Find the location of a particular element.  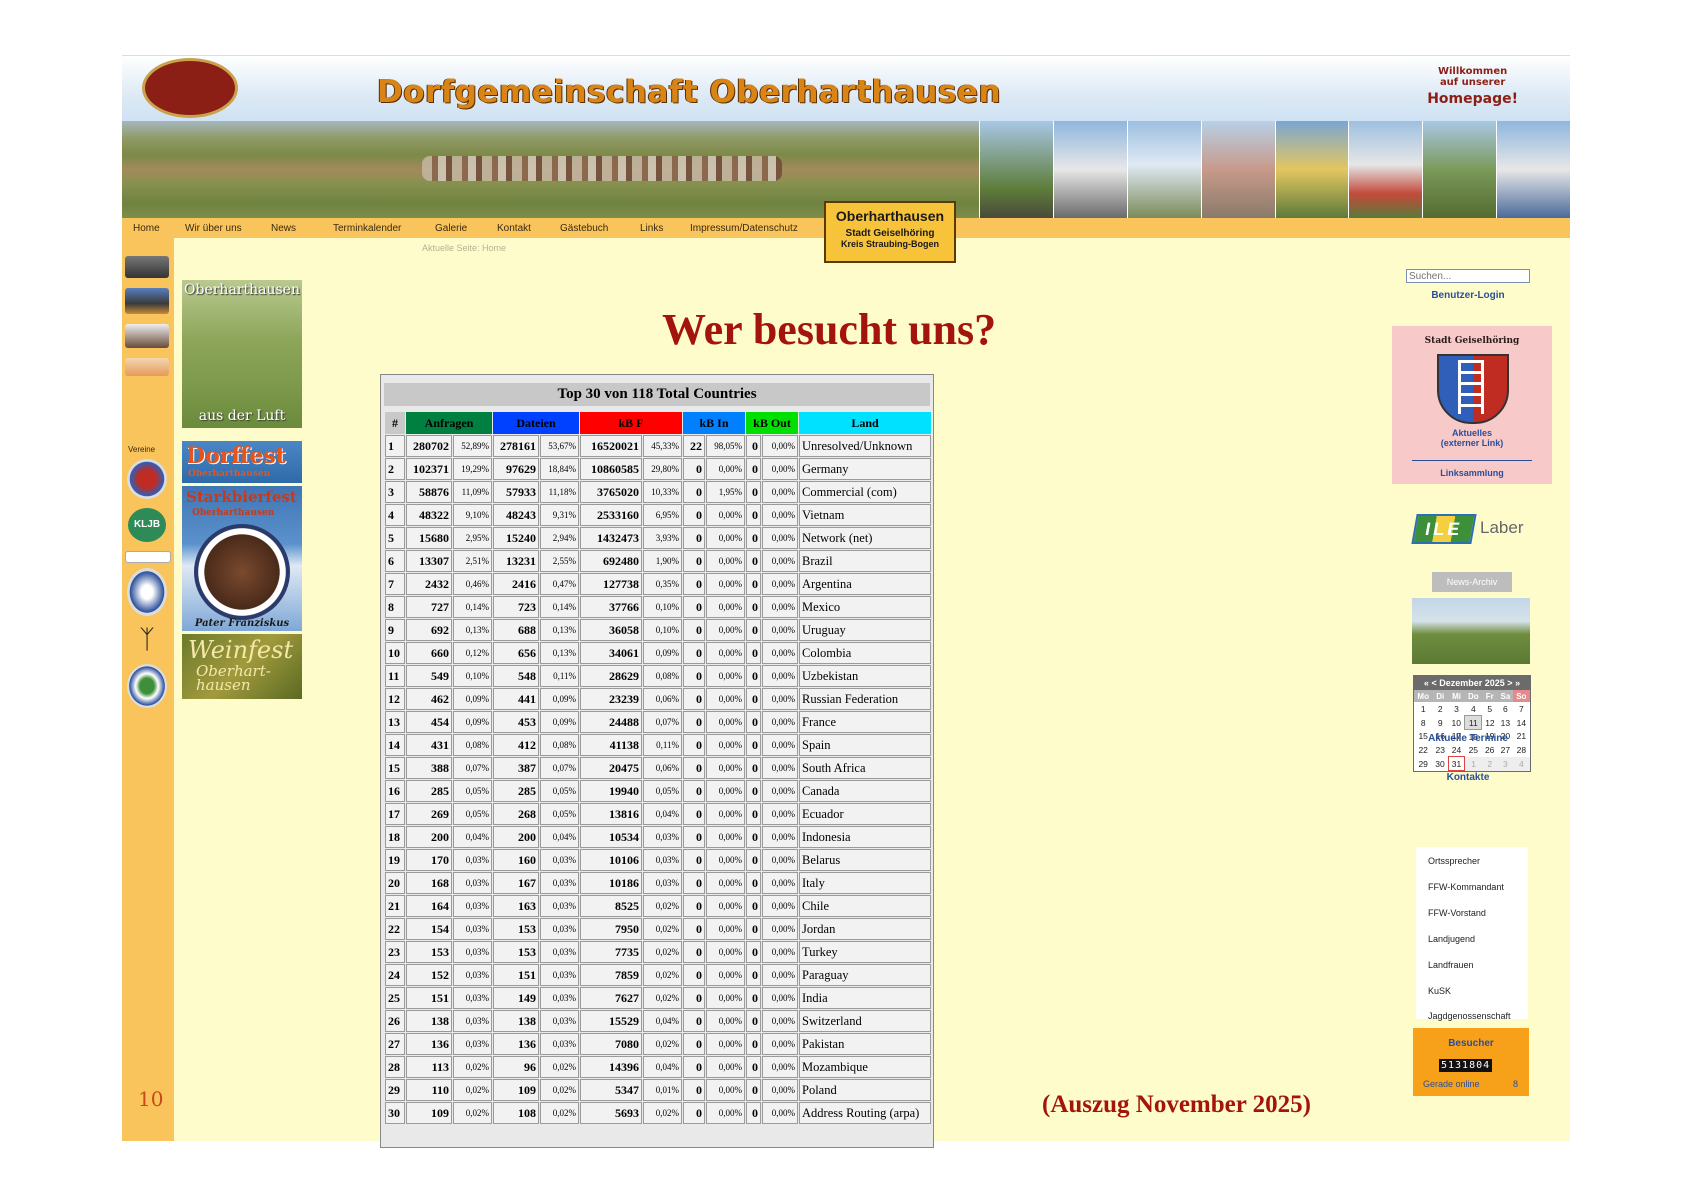

contact-ffw-kommandant: FFW-Kommandant is located at coordinates (1466, 887).